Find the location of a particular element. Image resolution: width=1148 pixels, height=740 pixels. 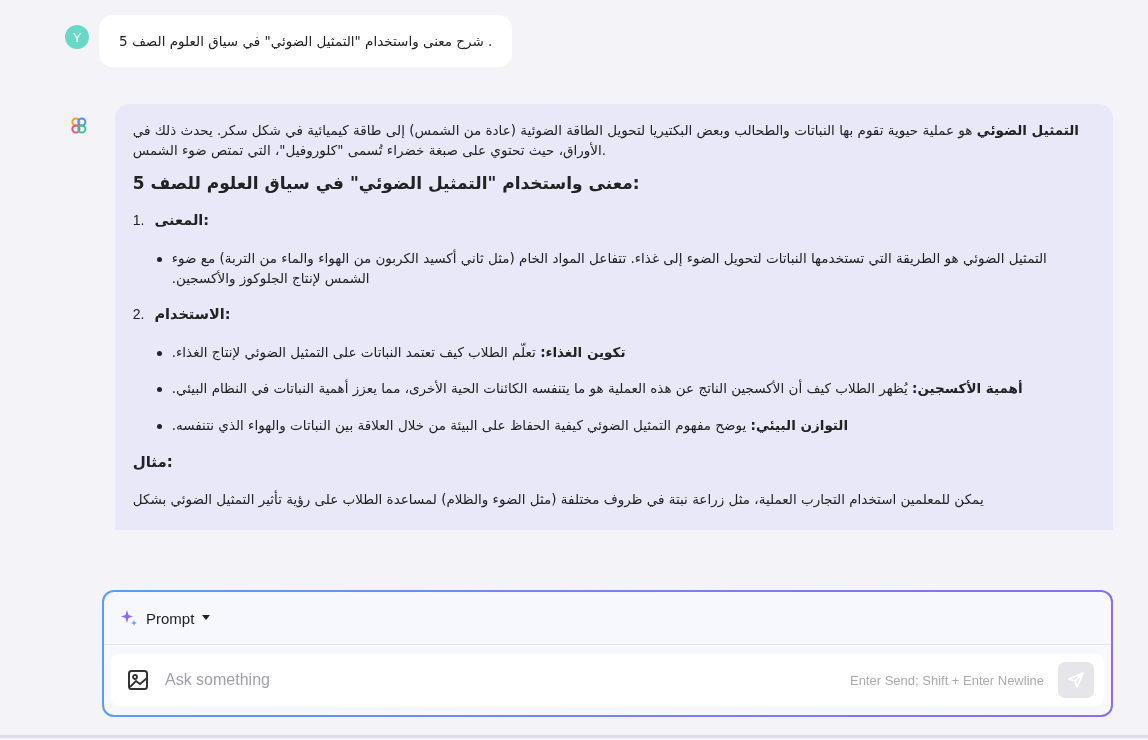

user-avatar: Y is located at coordinates (77, 37).